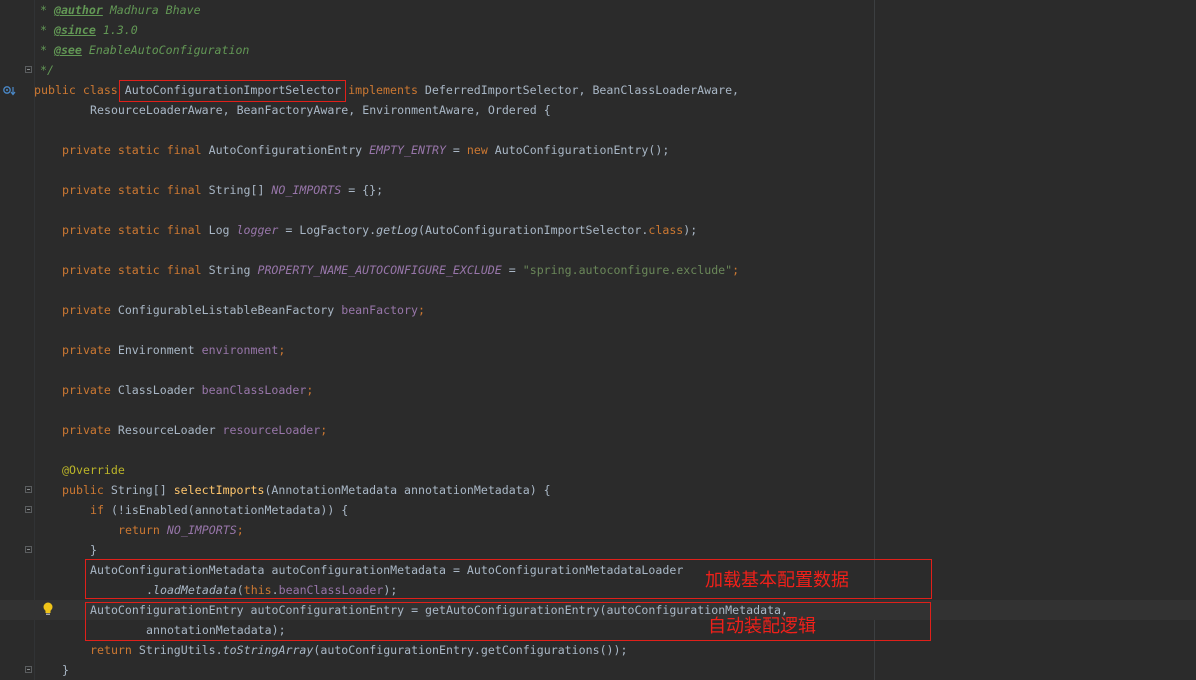 The height and width of the screenshot is (680, 1196). Describe the element at coordinates (47, 70) in the screenshot. I see `code-line: */` at that location.